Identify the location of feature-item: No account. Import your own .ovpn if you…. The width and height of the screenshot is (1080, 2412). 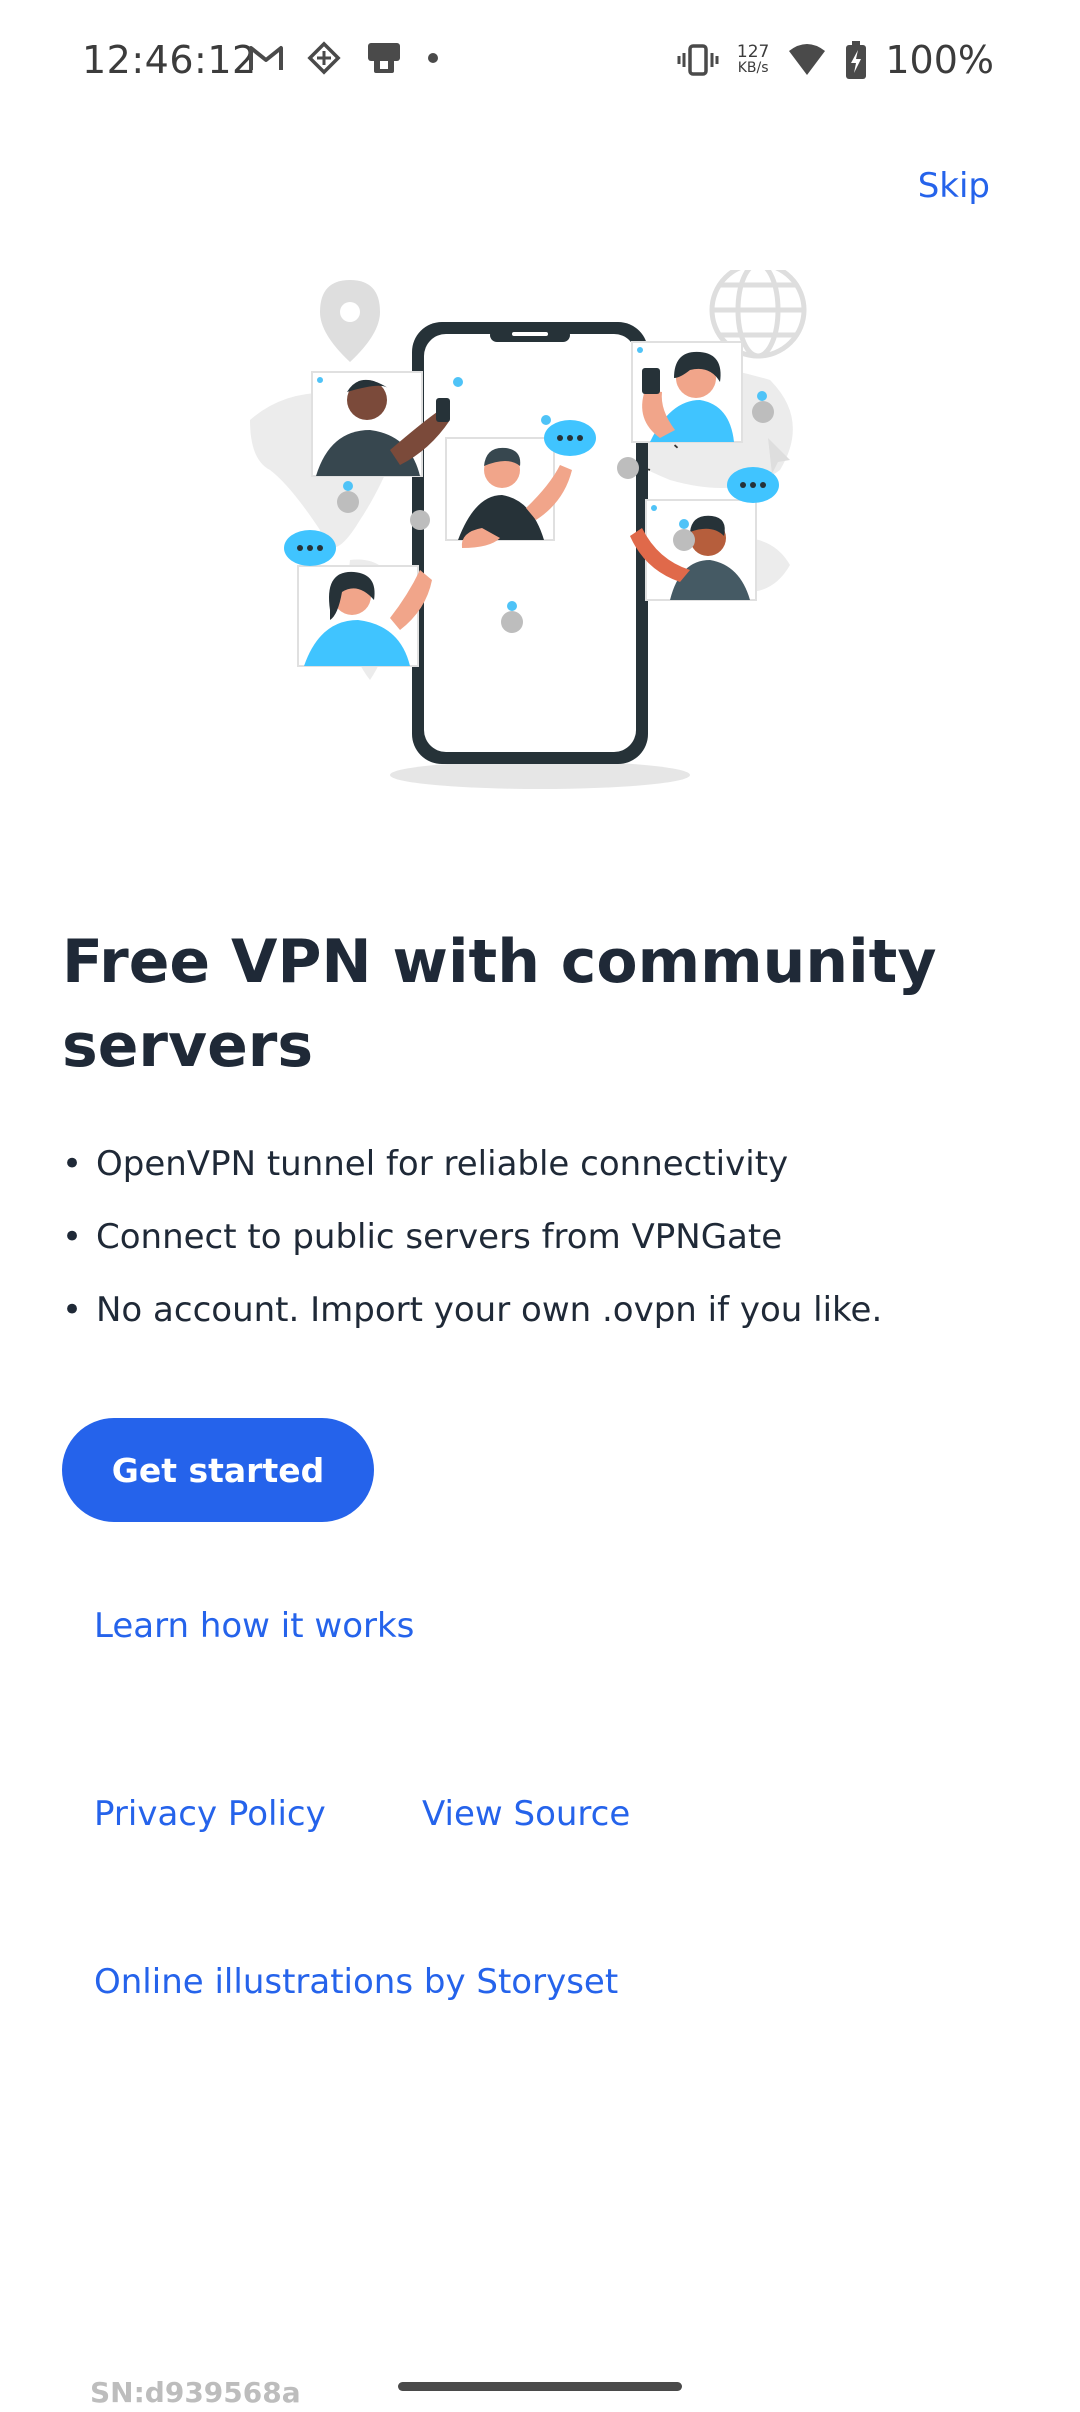
(552, 1310).